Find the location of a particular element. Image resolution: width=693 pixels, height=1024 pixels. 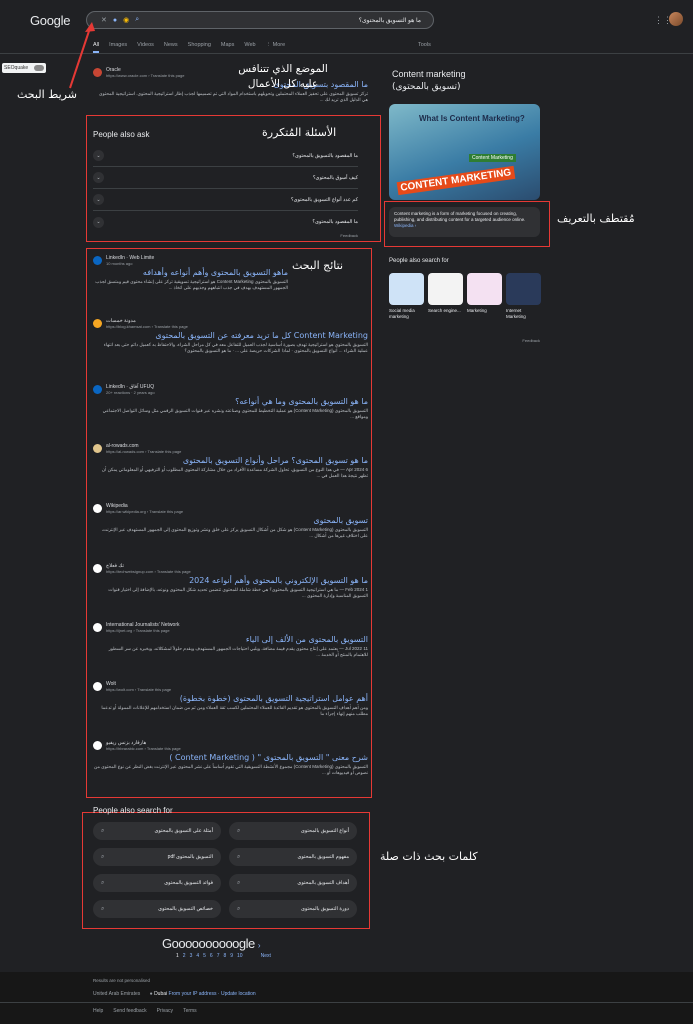

wikipedia-favicon is located at coordinates (97, 508).